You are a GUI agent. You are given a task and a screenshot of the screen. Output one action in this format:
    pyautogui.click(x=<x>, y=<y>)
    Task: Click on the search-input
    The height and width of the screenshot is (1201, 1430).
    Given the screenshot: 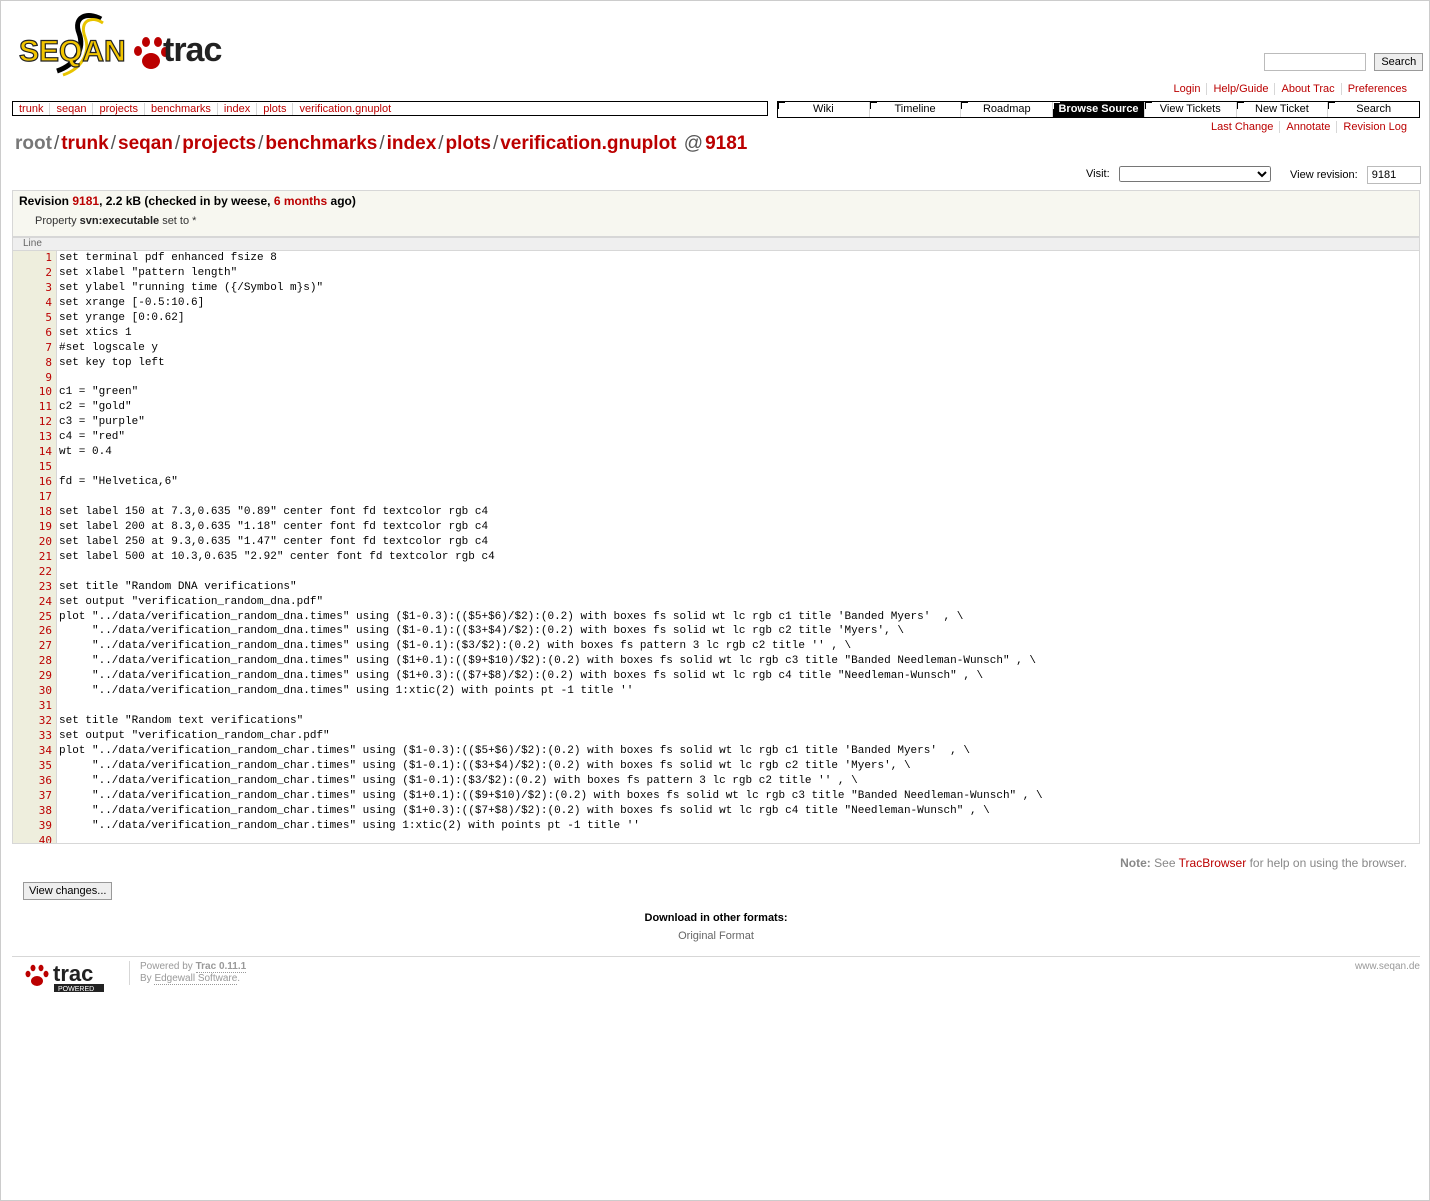 What is the action you would take?
    pyautogui.click(x=1315, y=62)
    